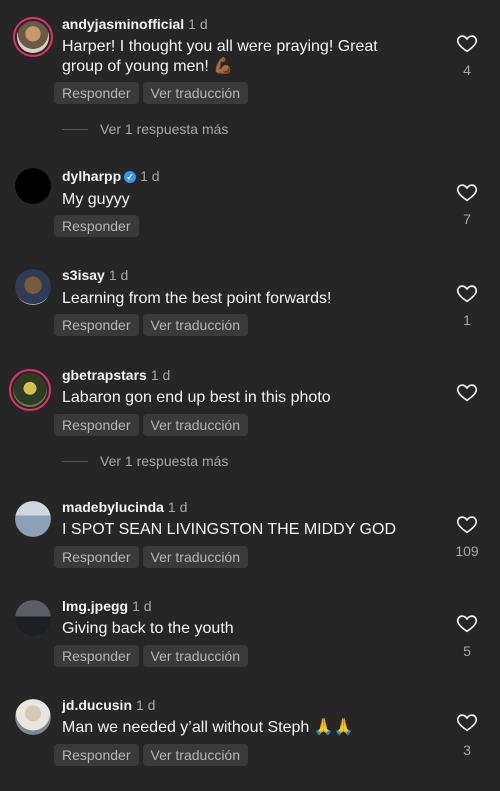  I want to click on comment-username: madebylucinda 1 d, so click(124, 507).